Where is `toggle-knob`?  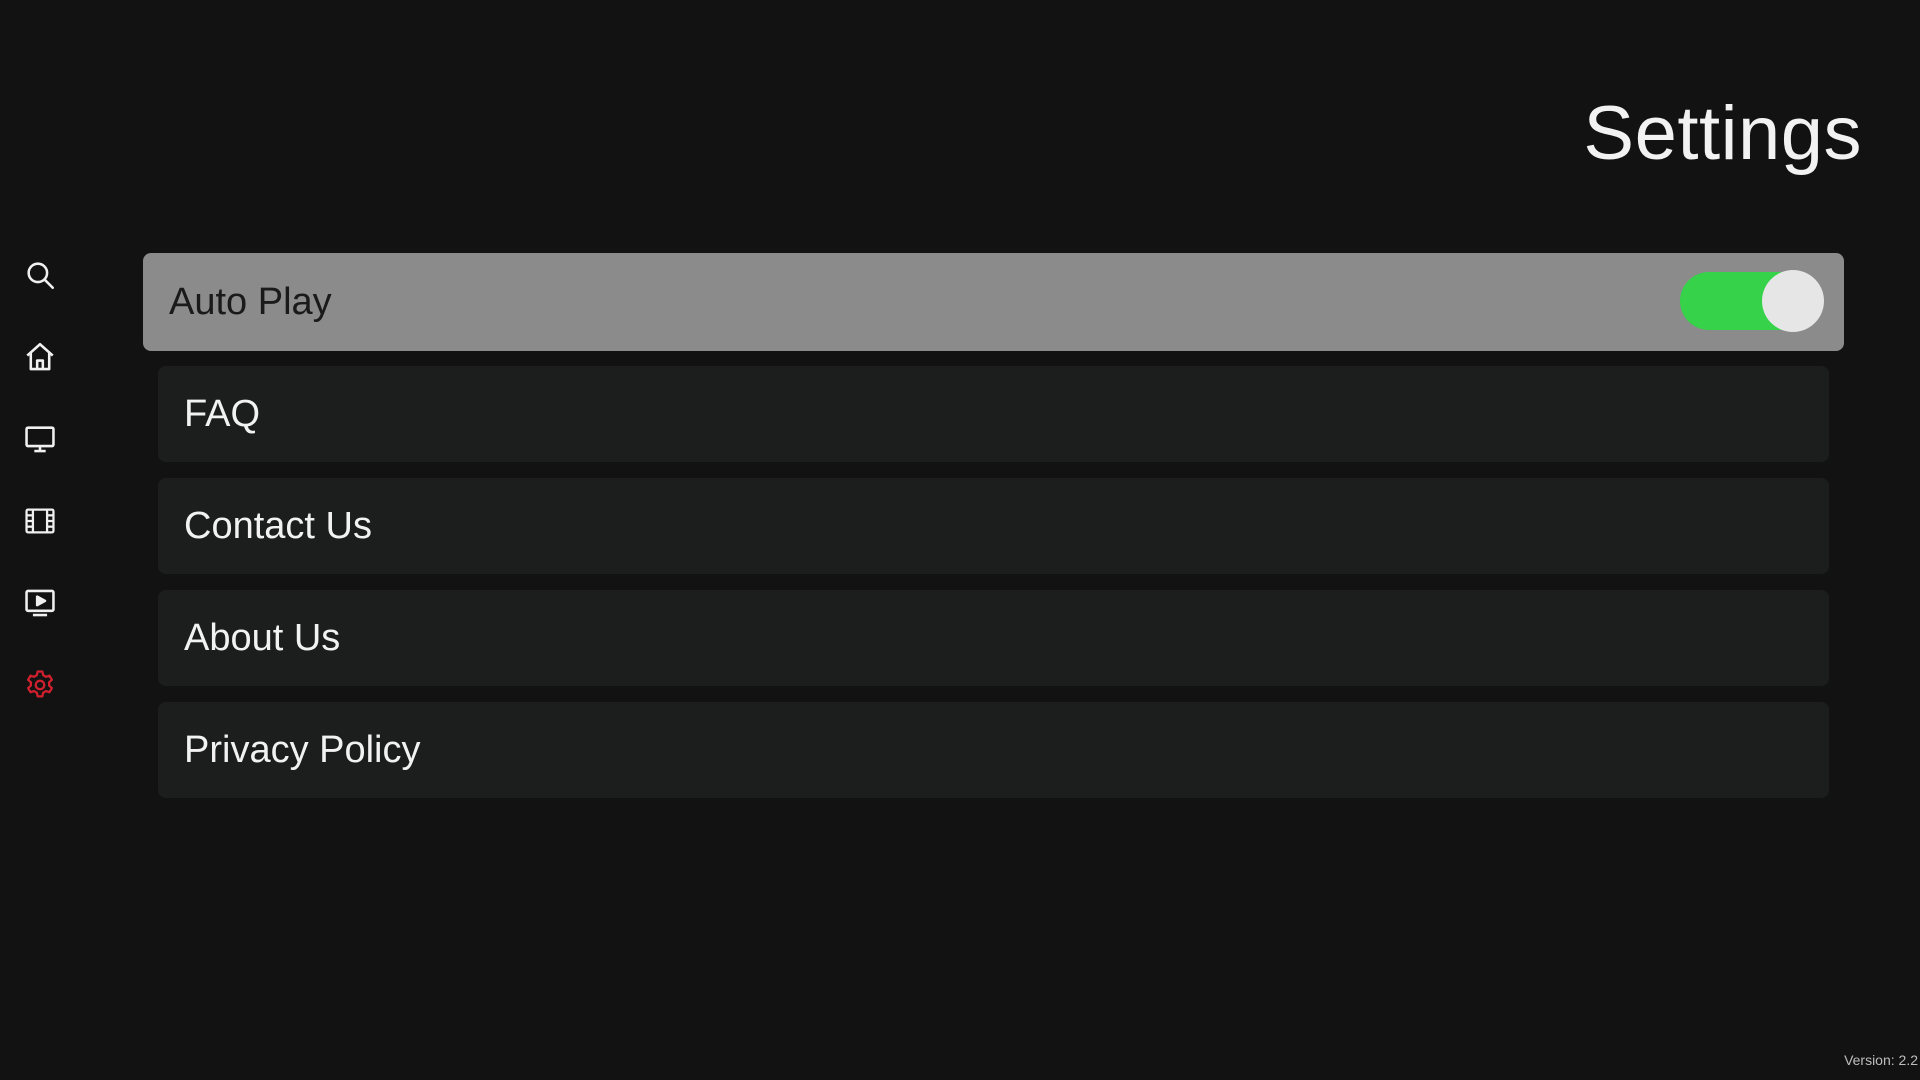 toggle-knob is located at coordinates (1793, 301).